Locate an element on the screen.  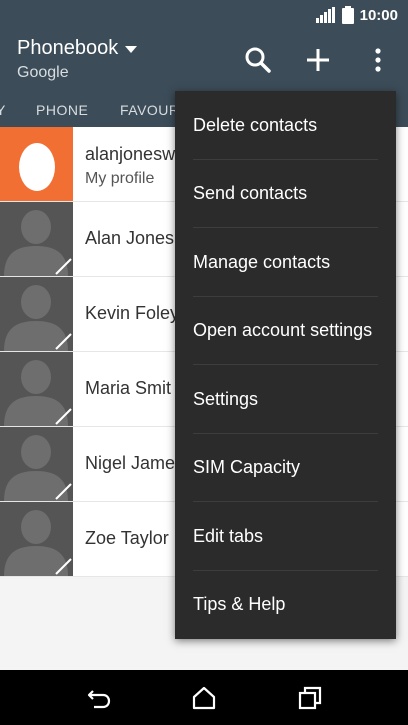
recents-icon is located at coordinates (310, 698).